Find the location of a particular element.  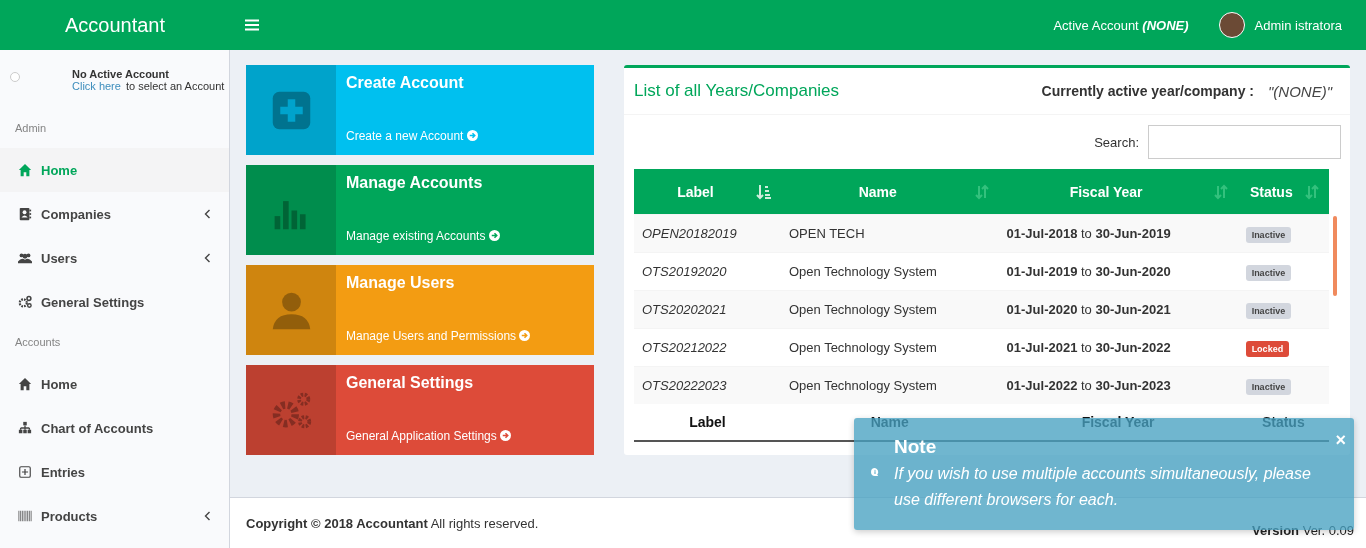

sidebar-item: General Settings is located at coordinates (114, 302).